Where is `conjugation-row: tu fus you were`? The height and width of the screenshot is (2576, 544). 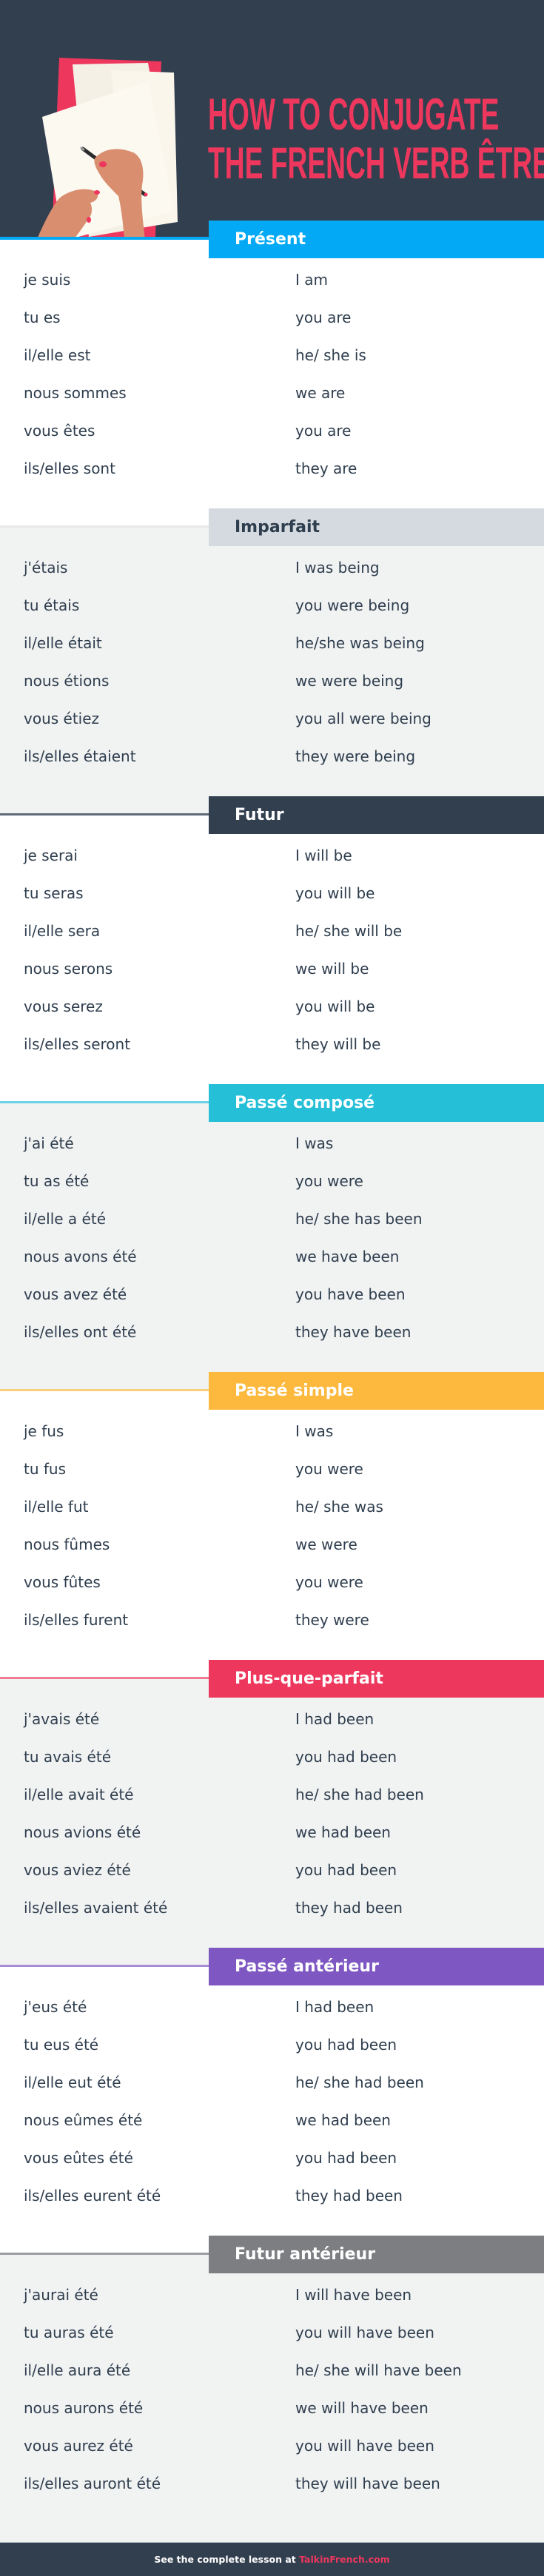
conjugation-row: tu fus you were is located at coordinates (272, 1477).